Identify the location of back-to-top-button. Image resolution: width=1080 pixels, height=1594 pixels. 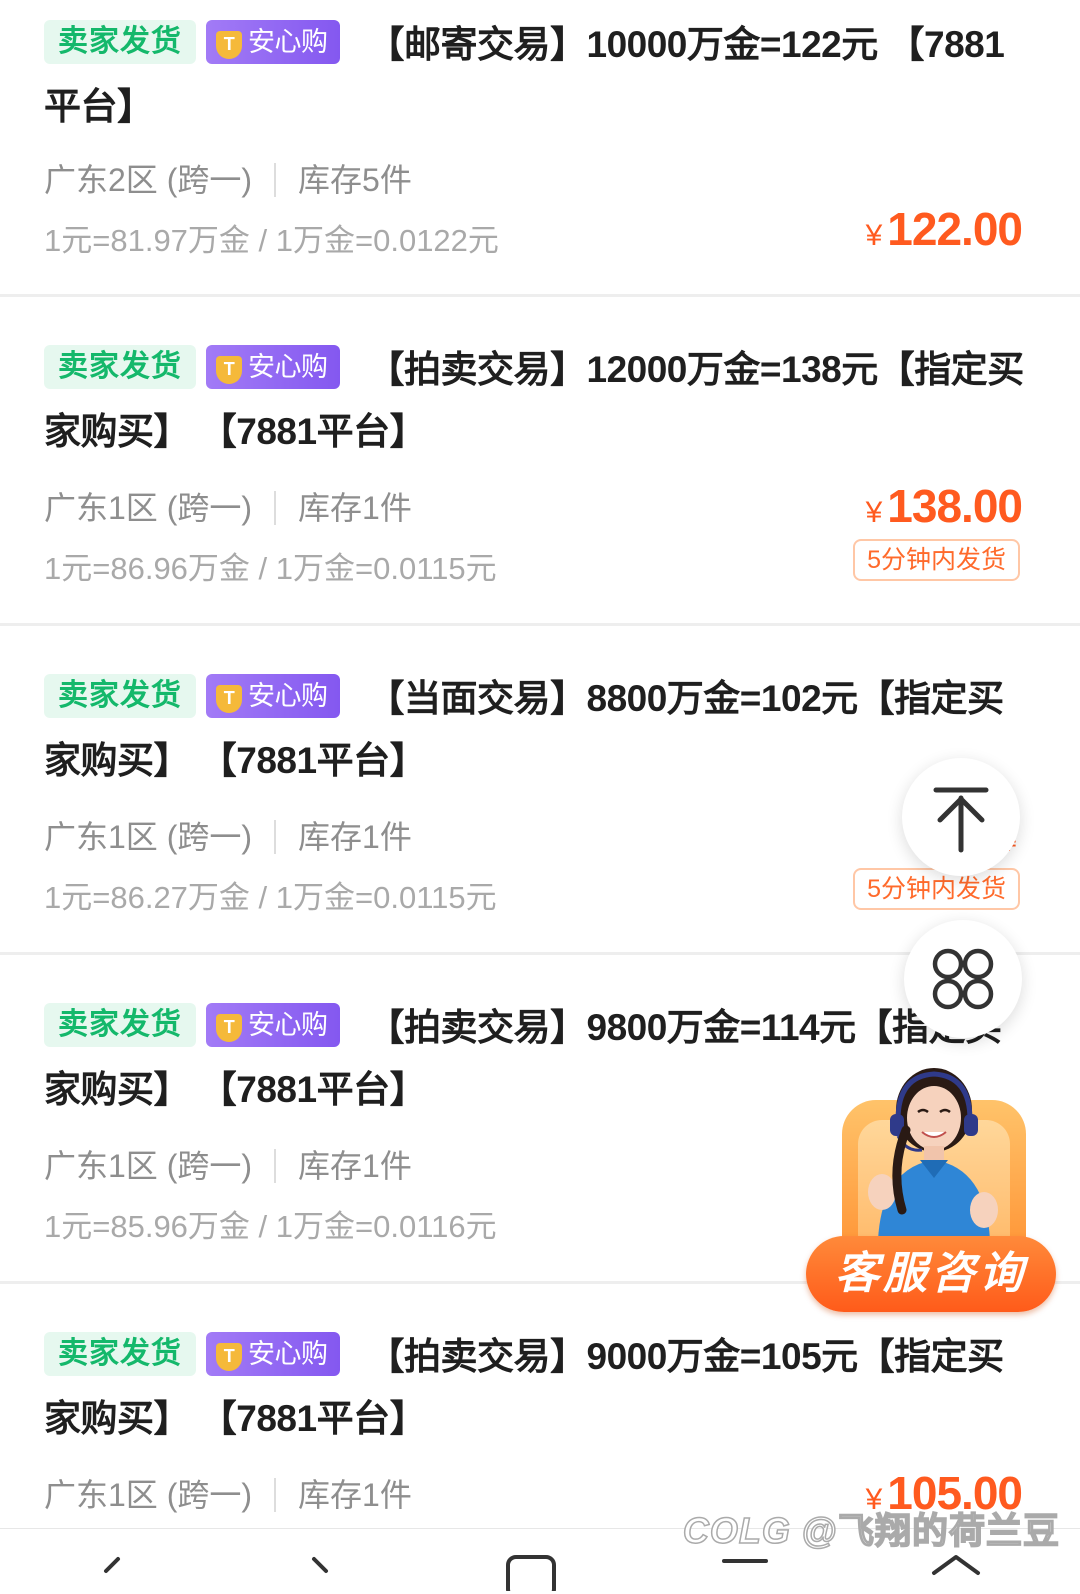
(961, 817).